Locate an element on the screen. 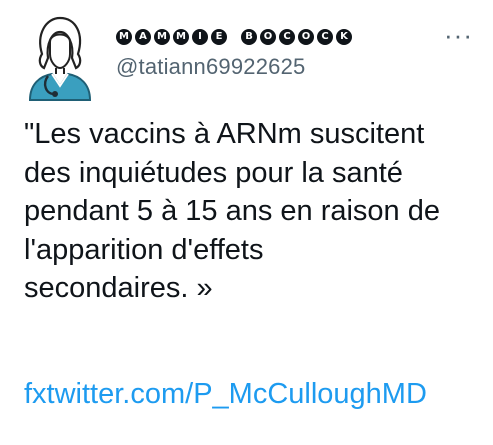 The width and height of the screenshot is (493, 445). tweet-link: fxtwitter.com/P_McCulloughMD is located at coordinates (225, 394).